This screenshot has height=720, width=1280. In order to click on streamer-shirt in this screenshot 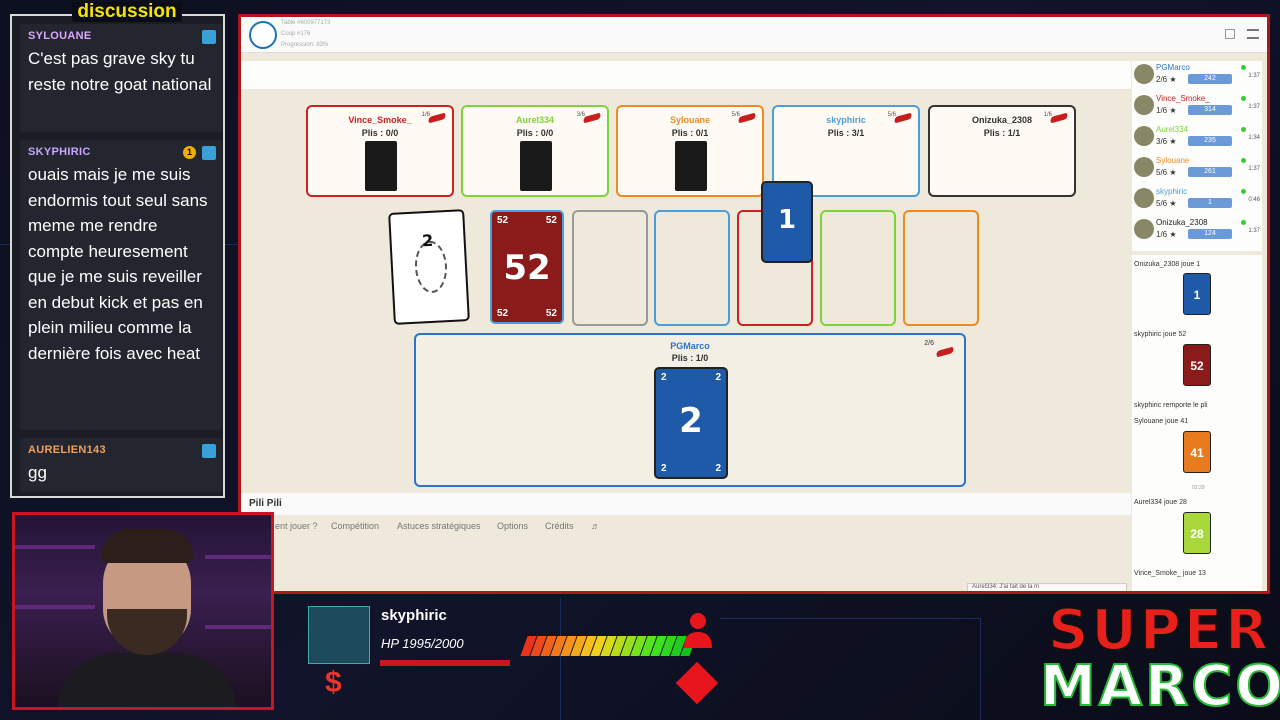, I will do `click(147, 680)`.